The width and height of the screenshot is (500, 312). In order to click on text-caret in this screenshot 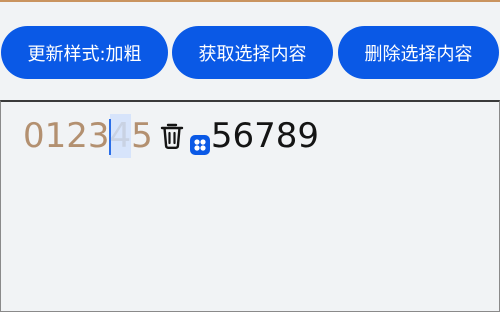, I will do `click(109, 137)`.